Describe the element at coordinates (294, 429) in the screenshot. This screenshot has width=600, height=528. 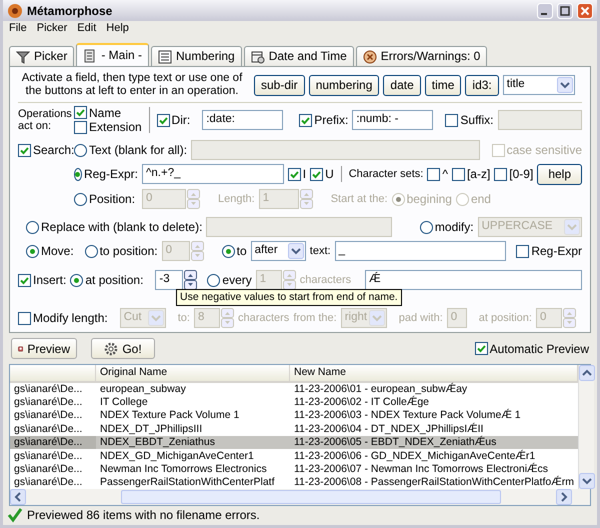
I see `table-row: gs\ianaré\De... NDEX_DT_JPhillipsIII 11-23-2006\04 - DT_NDEX_JPhillipsIǼII` at that location.